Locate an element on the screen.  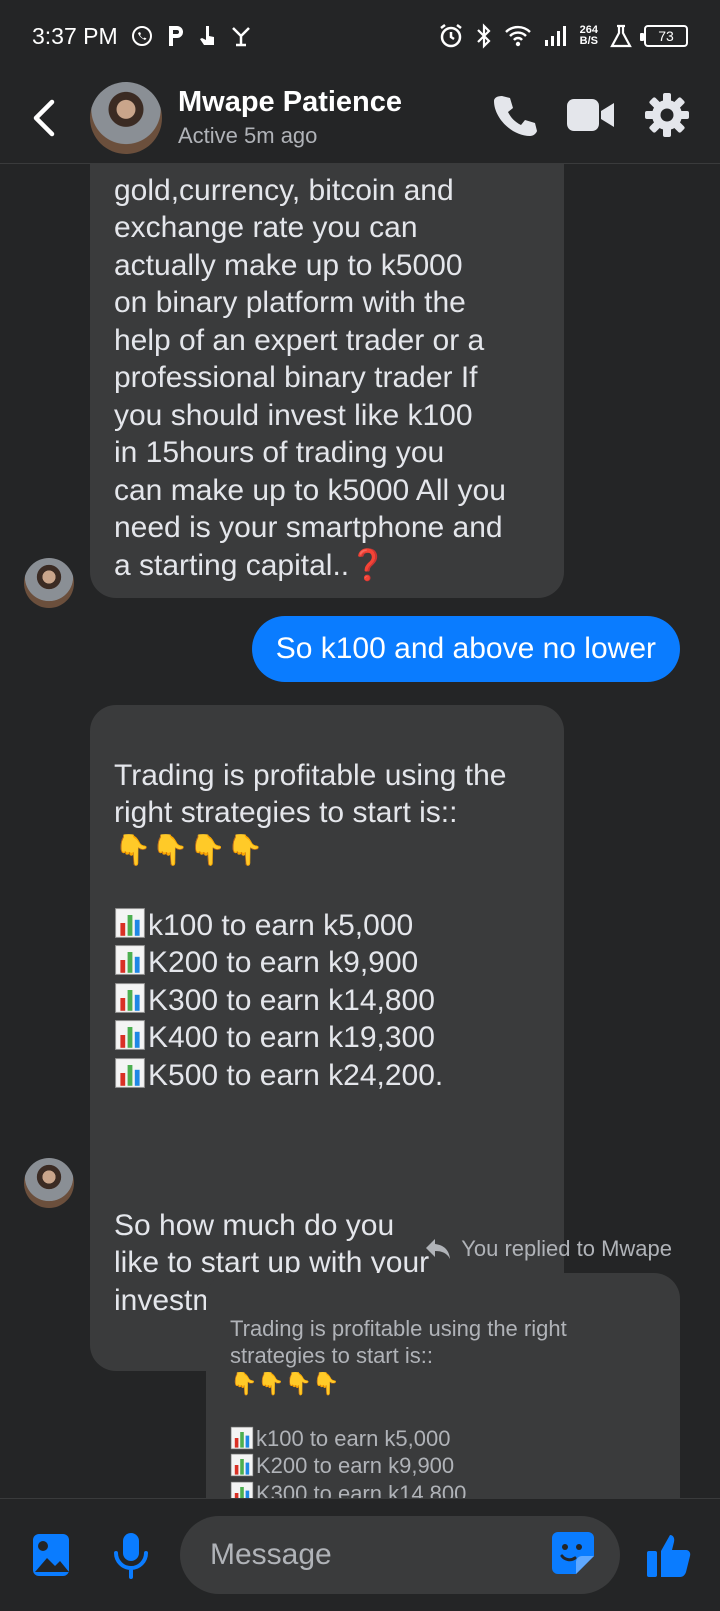
outgoing-message-bubble: So k100 and above no lower is located at coordinates (465, 649).